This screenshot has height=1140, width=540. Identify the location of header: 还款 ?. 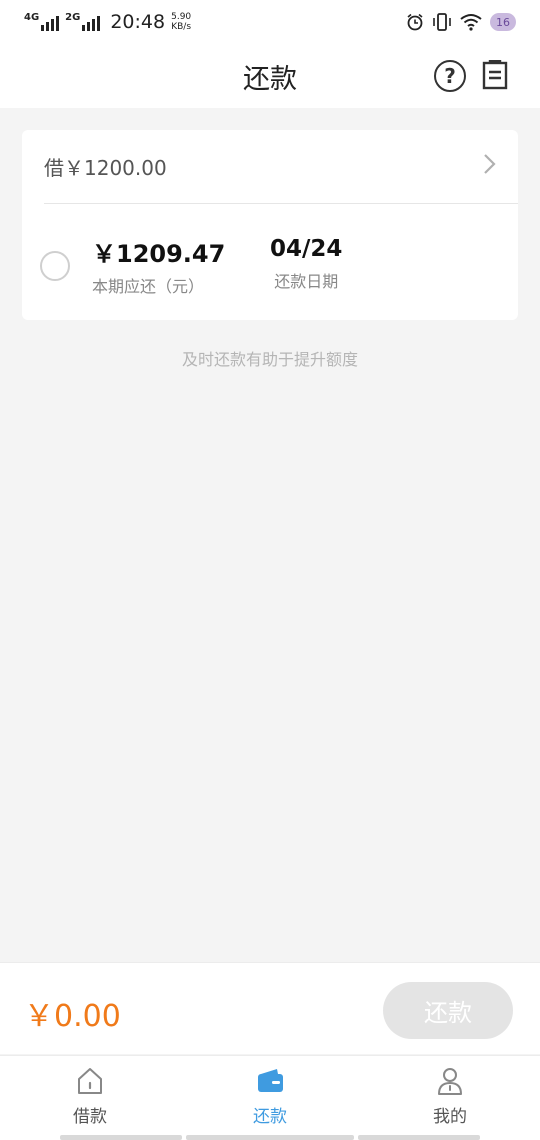
(270, 76).